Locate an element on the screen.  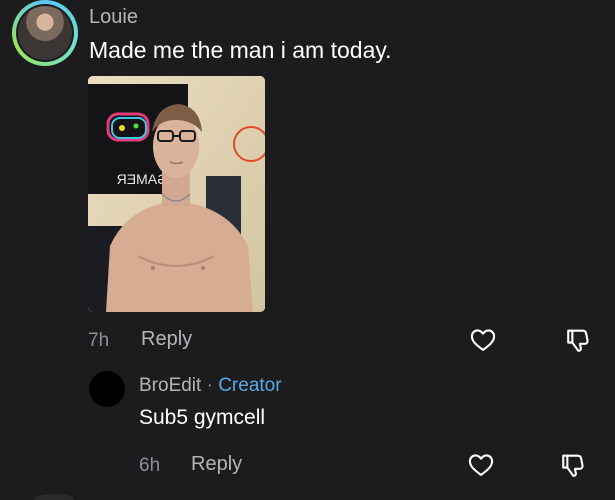
next-comment-avatar-partial is located at coordinates (54, 497).